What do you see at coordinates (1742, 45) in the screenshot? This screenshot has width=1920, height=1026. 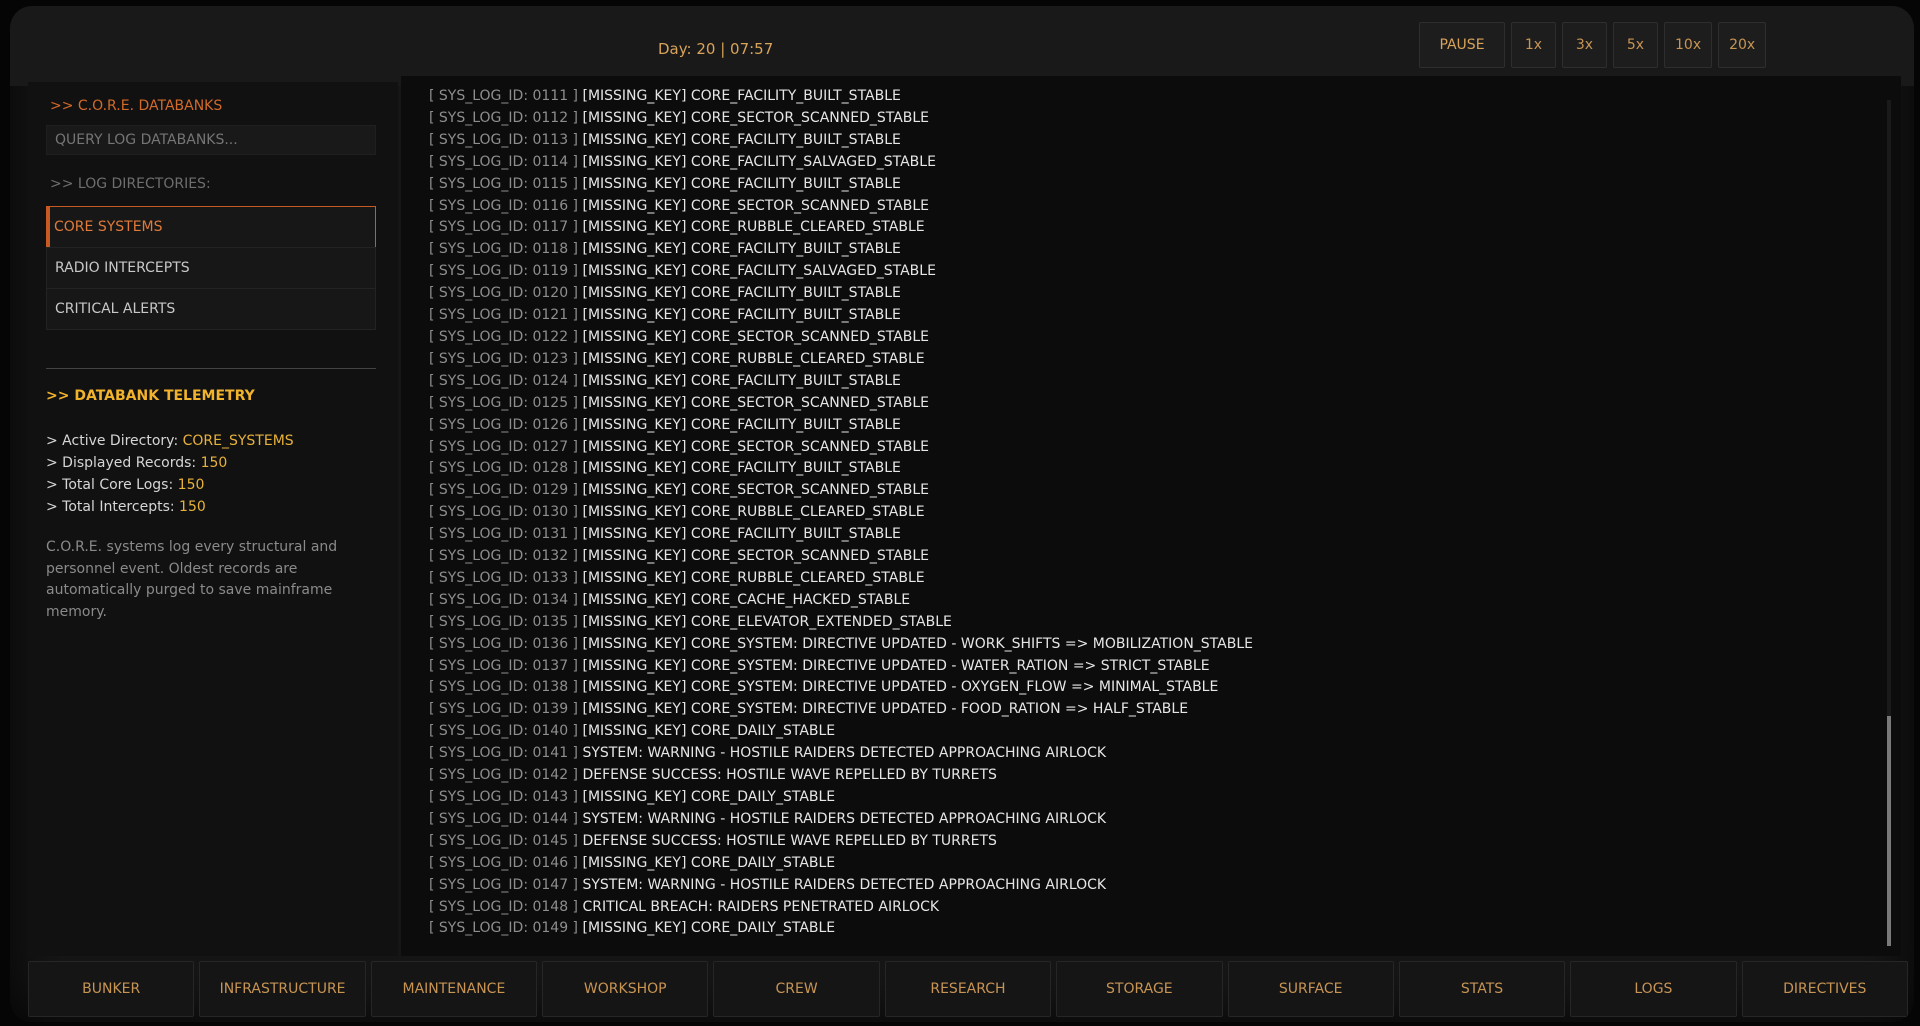 I see `speed-20x-button: 20x` at bounding box center [1742, 45].